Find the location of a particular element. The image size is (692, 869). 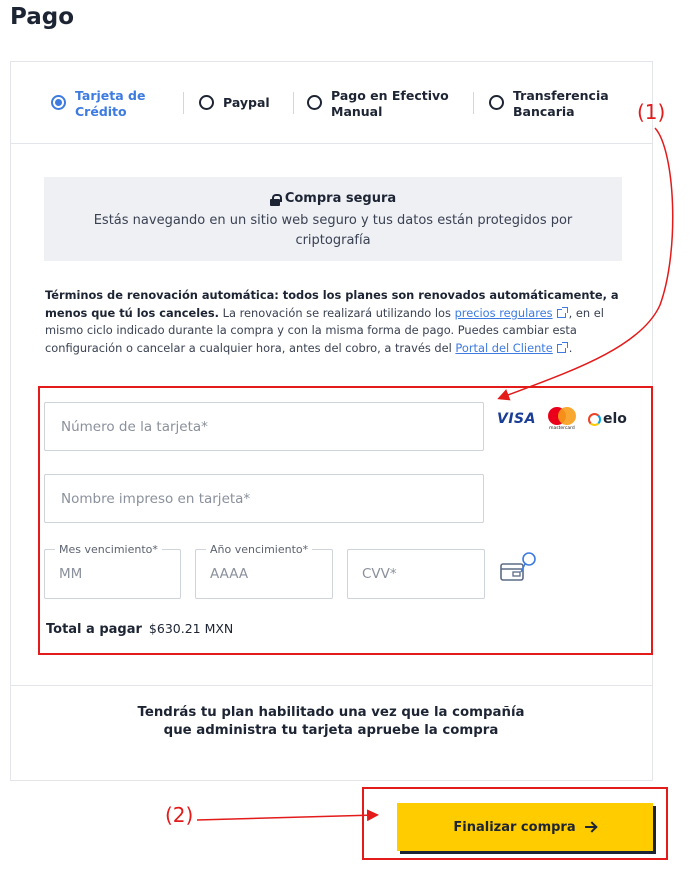

card-name-input: Nombre impreso en tarjeta* is located at coordinates (264, 498).